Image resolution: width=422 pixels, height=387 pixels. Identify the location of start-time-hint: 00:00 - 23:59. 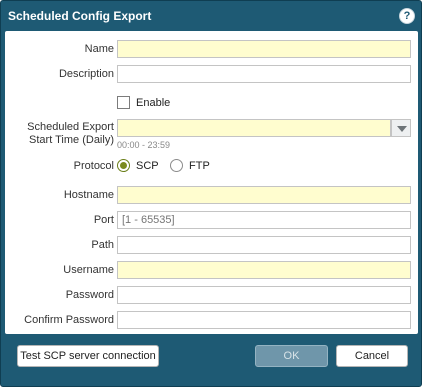
(144, 145).